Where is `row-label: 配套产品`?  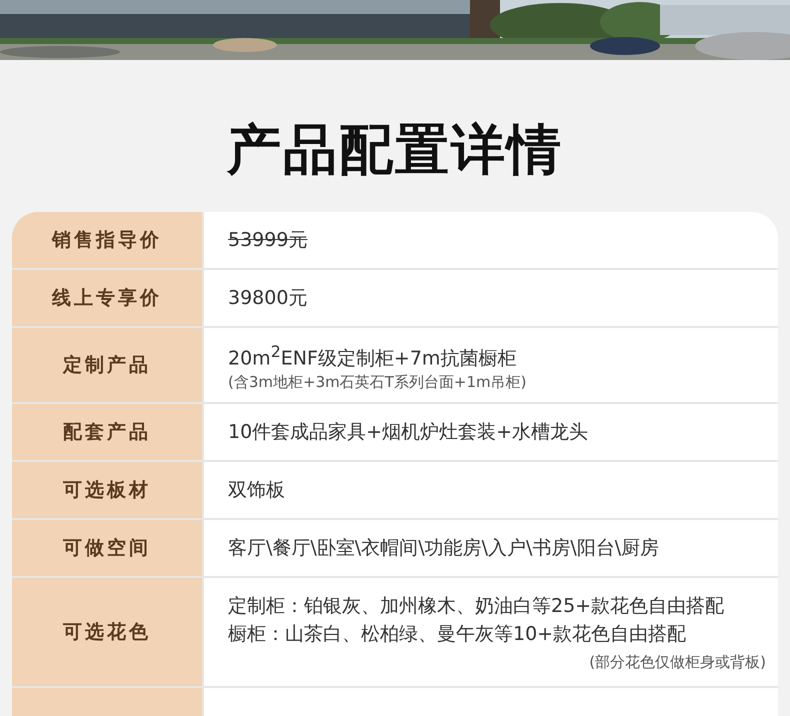
row-label: 配套产品 is located at coordinates (107, 432).